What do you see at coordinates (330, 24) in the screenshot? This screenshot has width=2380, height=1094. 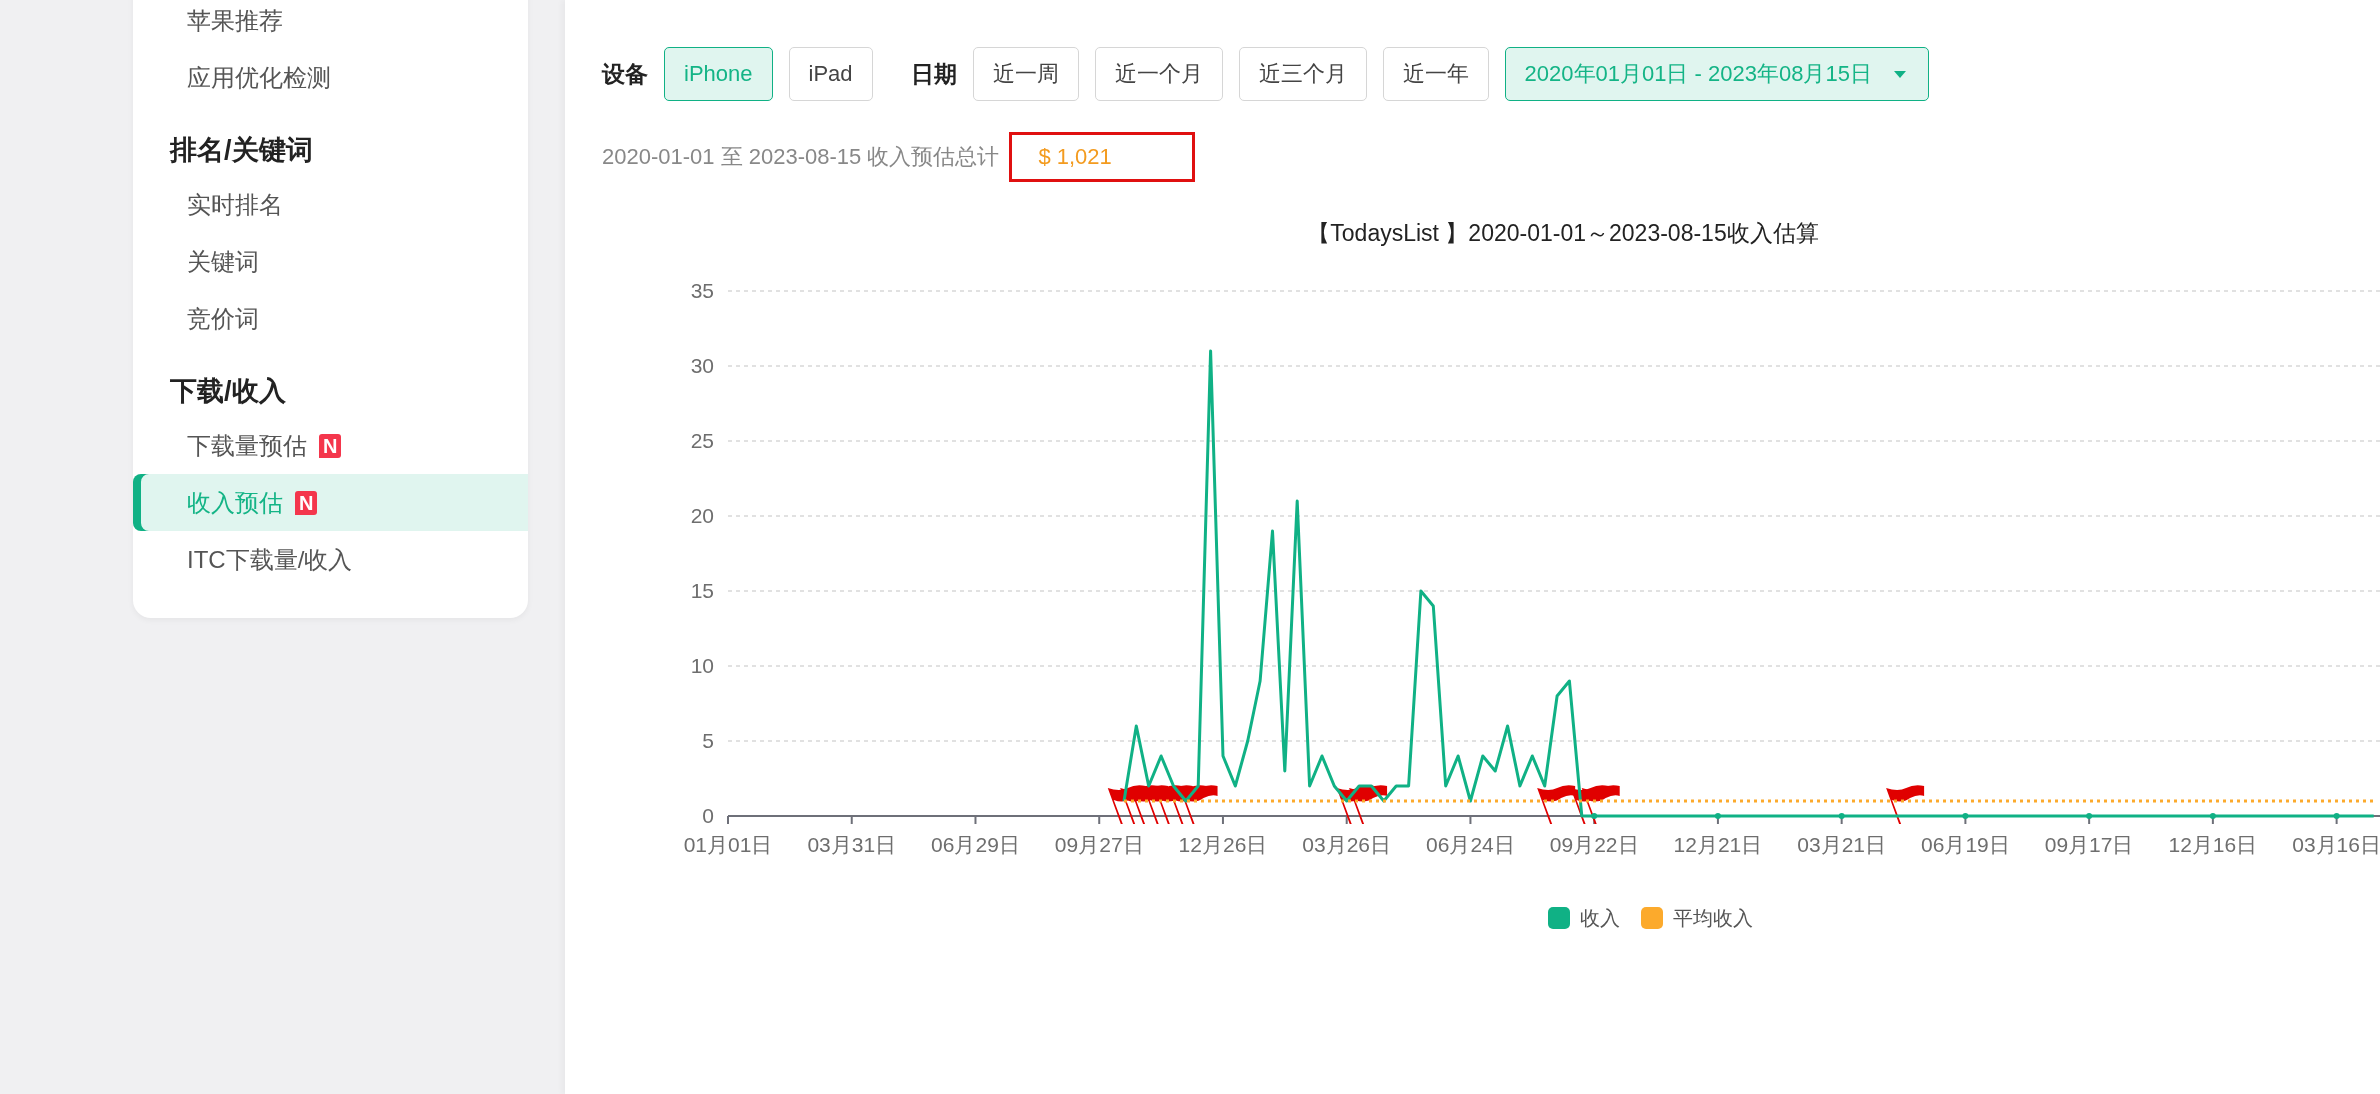 I see `sidebar-item: 苹果推荐` at bounding box center [330, 24].